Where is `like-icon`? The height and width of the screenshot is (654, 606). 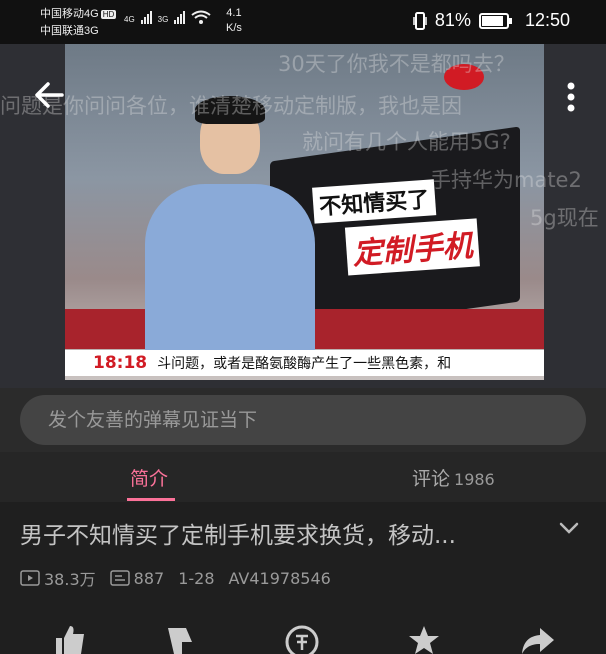 like-icon is located at coordinates (70, 639).